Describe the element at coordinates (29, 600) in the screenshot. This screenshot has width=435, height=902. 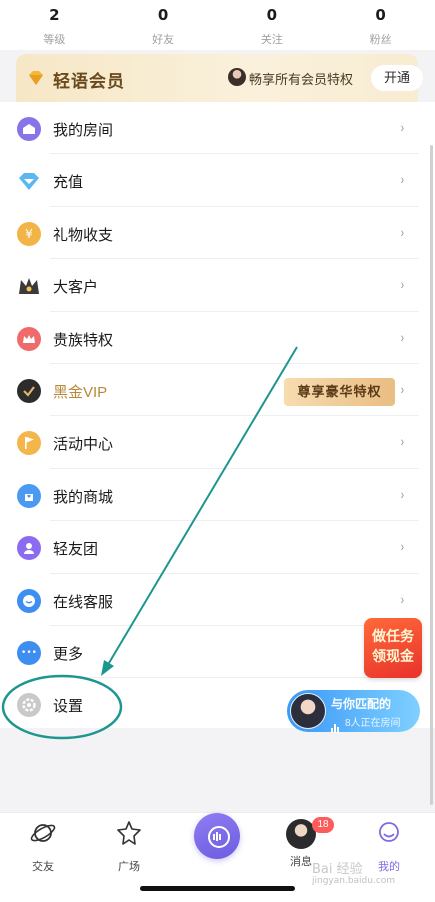
I see `chat-bubble-icon` at that location.